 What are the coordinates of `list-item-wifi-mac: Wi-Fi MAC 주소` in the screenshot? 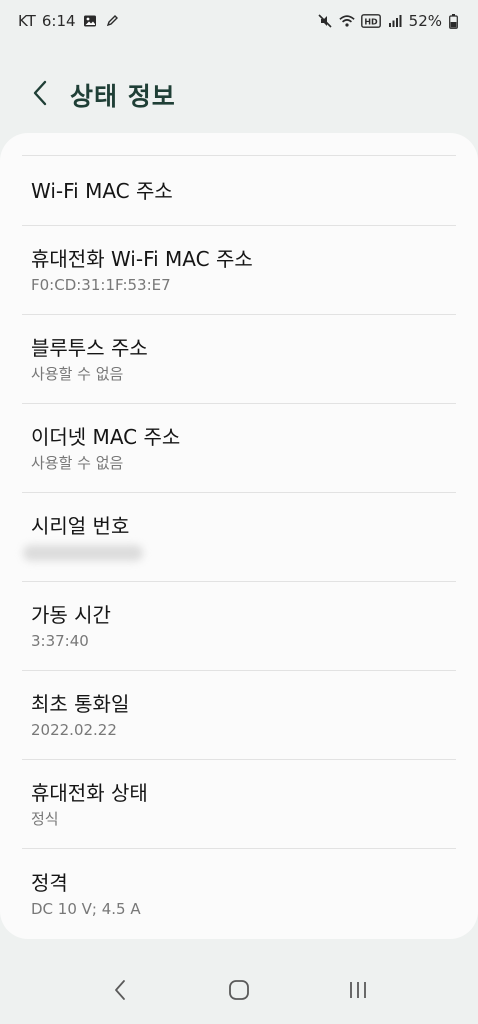 It's located at (239, 191).